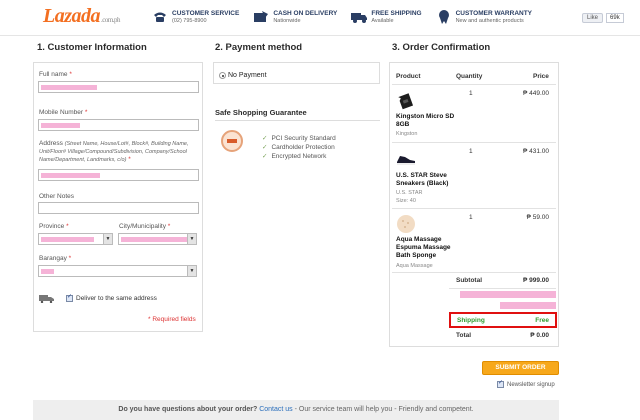 The image size is (640, 420). What do you see at coordinates (82, 16) in the screenshot?
I see `lazada-logo: Lazada.com.ph` at bounding box center [82, 16].